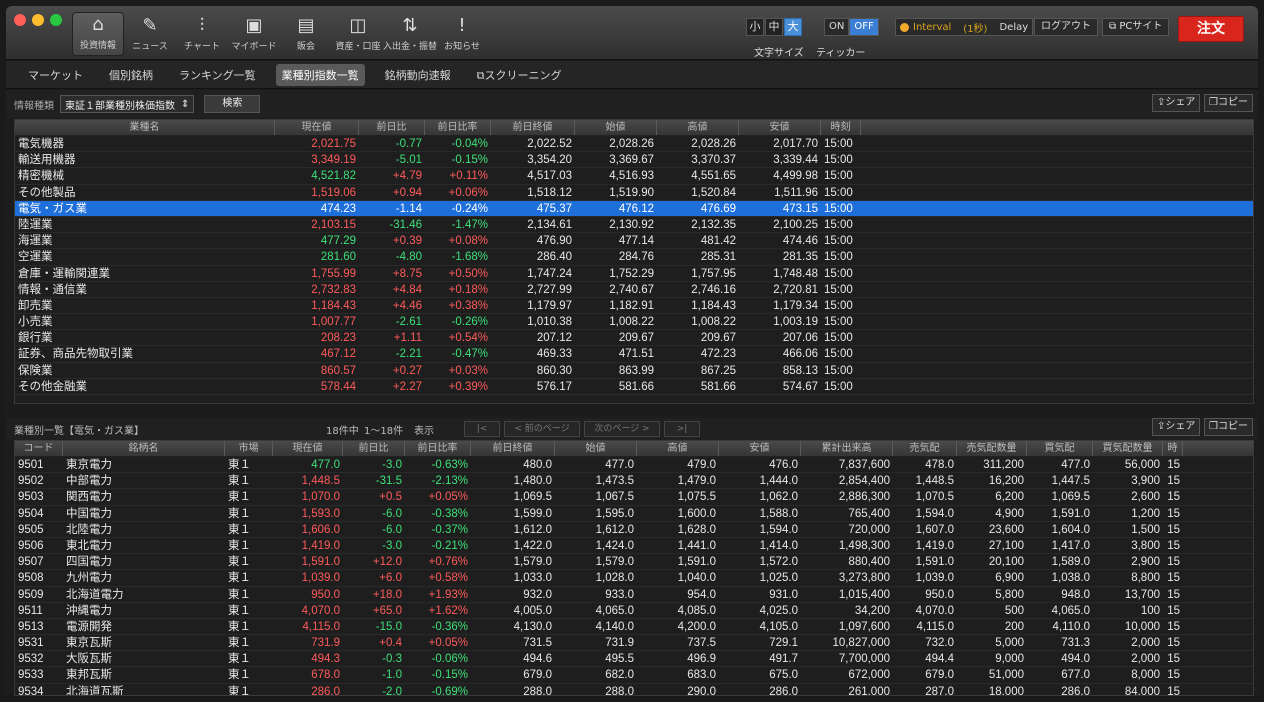  Describe the element at coordinates (783, 465) in the screenshot. I see `value-cell: 476.0` at that location.